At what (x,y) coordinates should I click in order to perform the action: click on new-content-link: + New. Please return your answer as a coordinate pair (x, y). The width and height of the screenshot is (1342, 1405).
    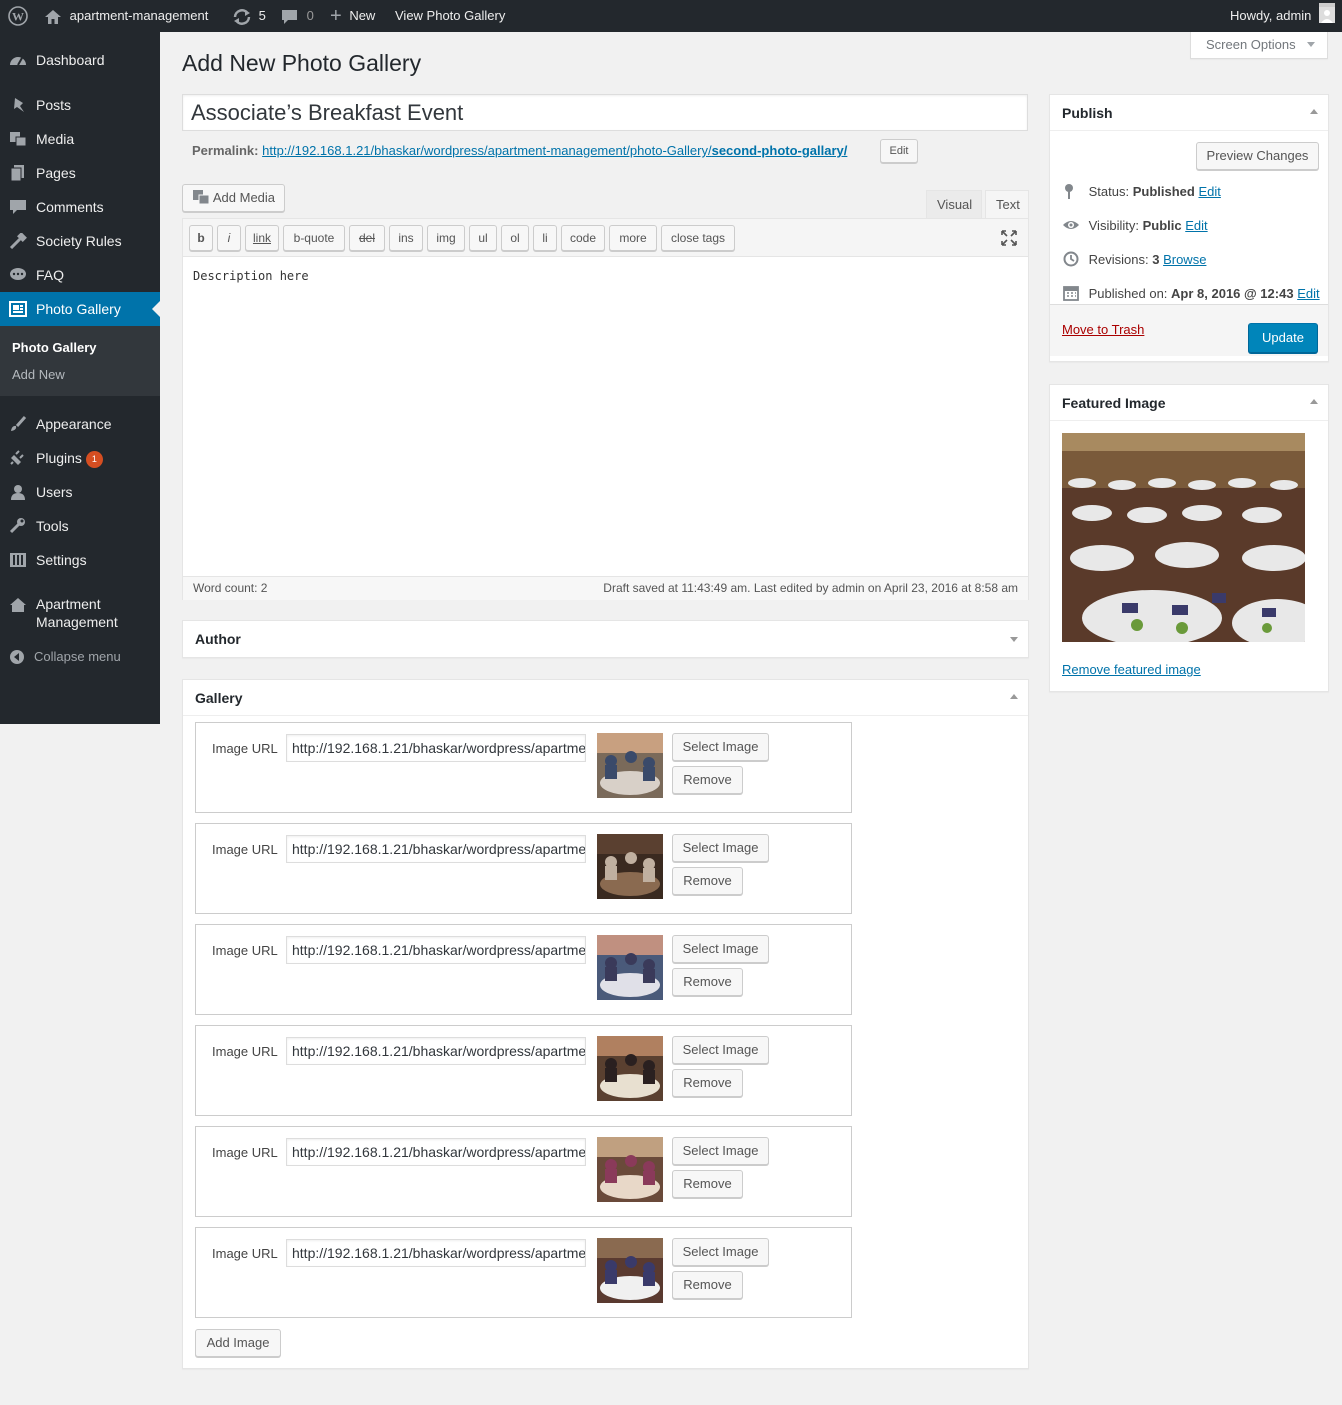
    Looking at the image, I should click on (352, 16).